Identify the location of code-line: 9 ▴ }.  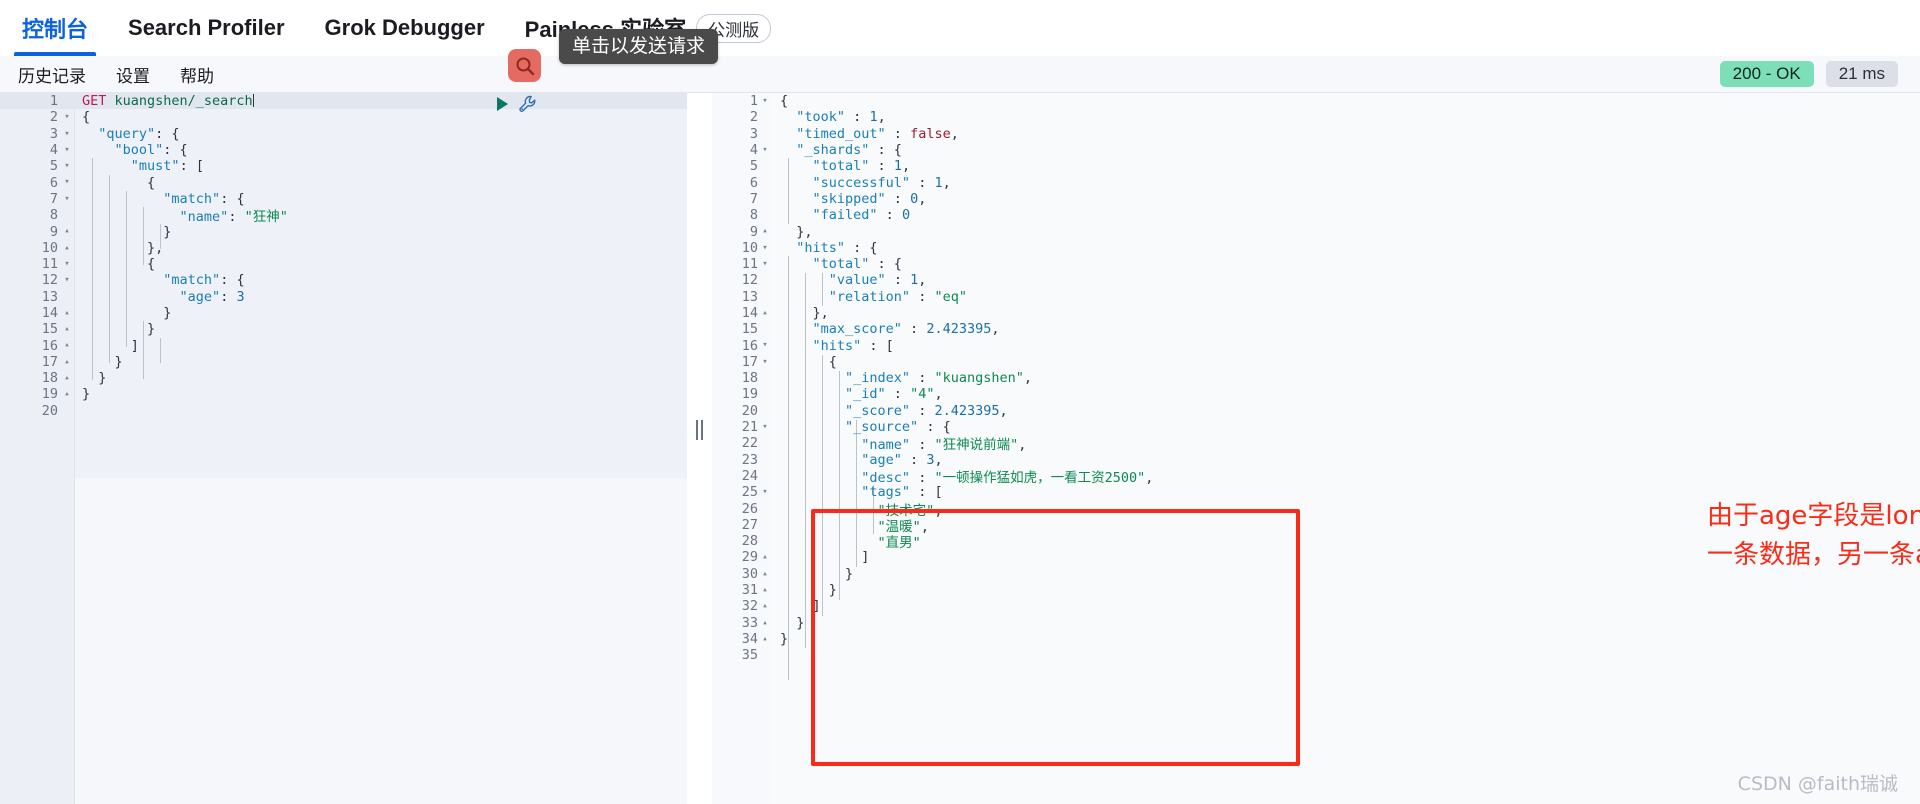
(343, 231).